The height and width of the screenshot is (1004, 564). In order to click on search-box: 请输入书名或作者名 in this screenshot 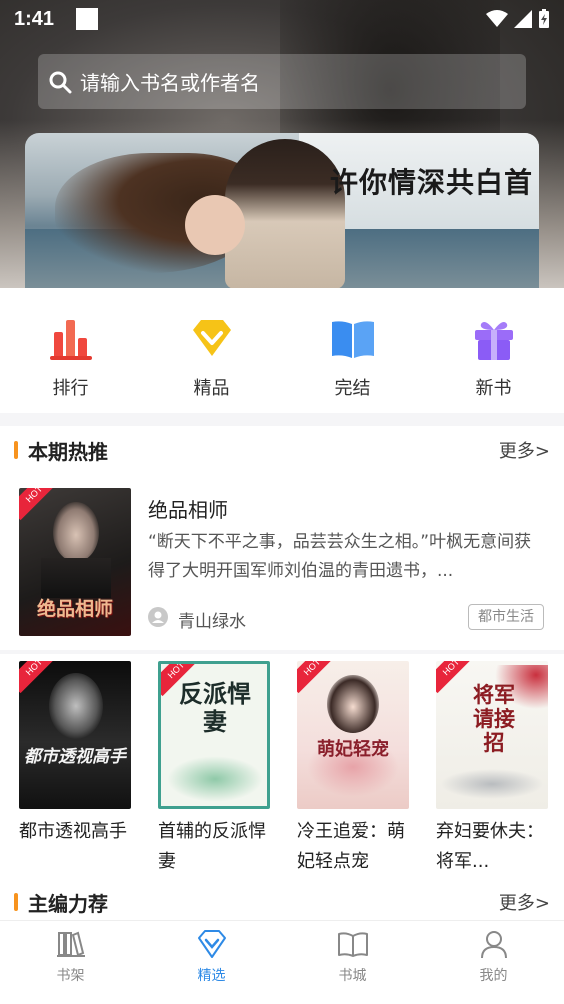, I will do `click(282, 81)`.